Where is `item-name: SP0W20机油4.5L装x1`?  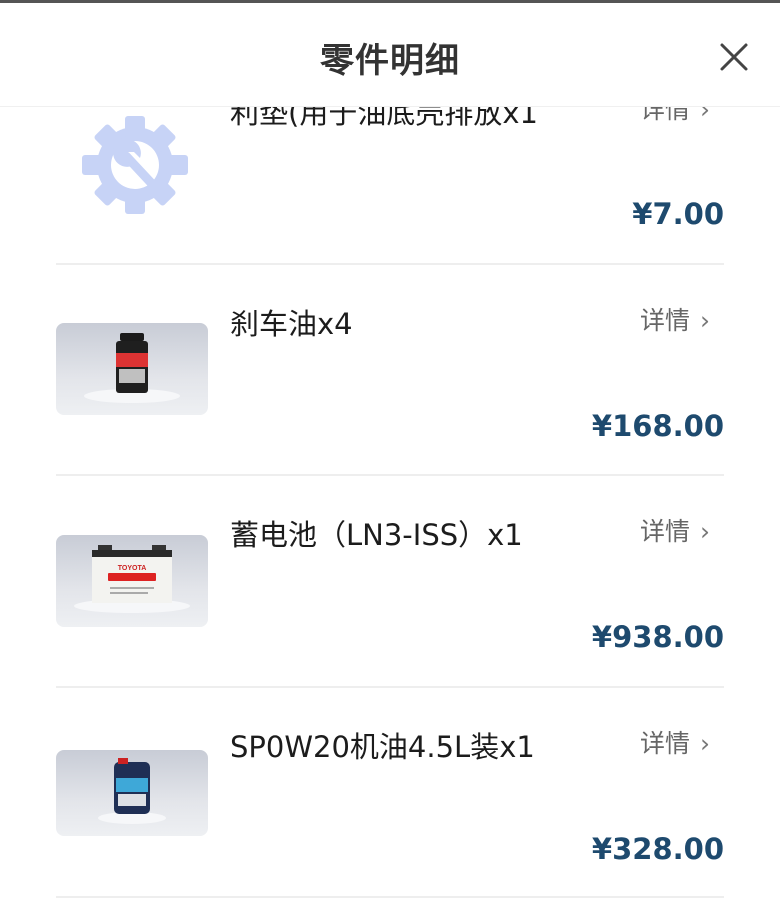
item-name: SP0W20机油4.5L装x1 is located at coordinates (382, 747).